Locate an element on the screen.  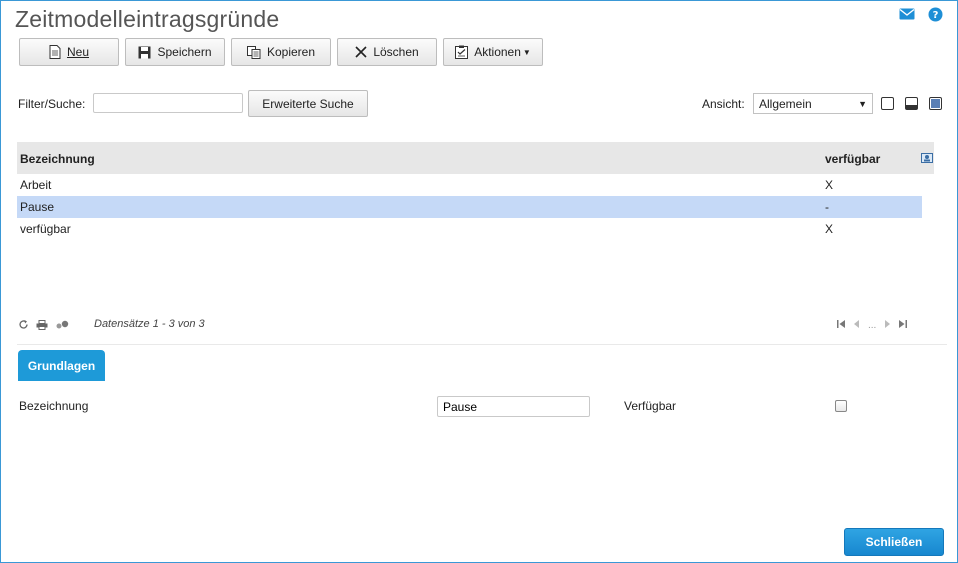
copy-button: Kopieren is located at coordinates (281, 52).